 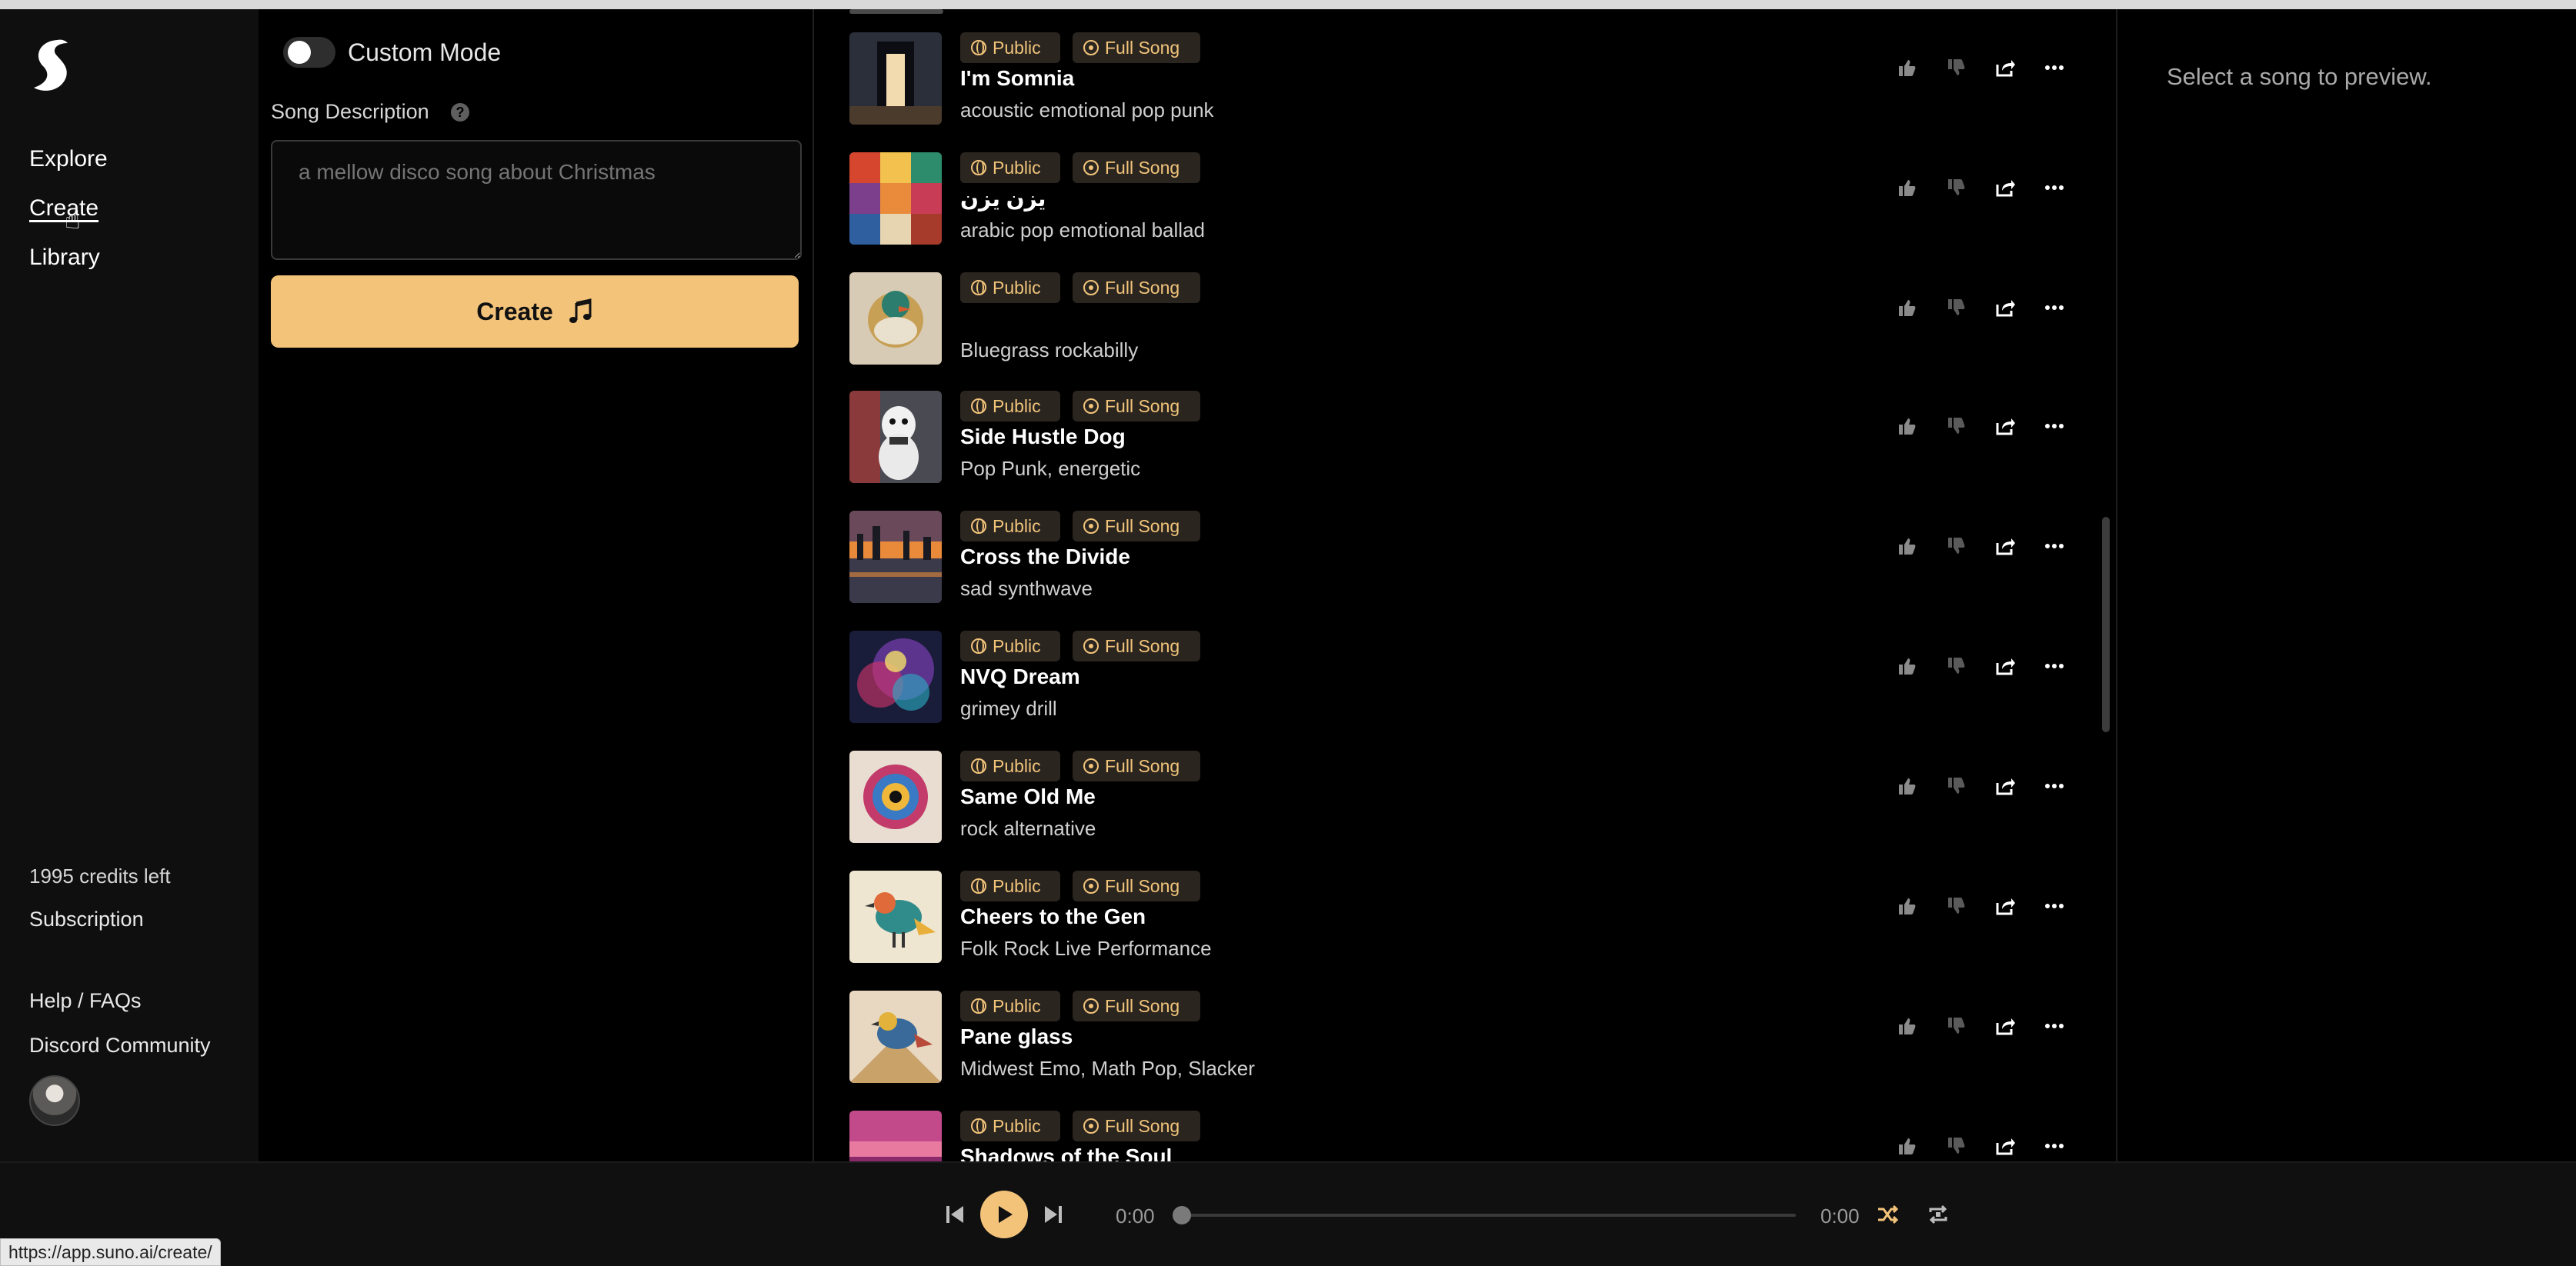 What do you see at coordinates (1464, 1136) in the screenshot?
I see `song-row: Public Full Song Shadows of the Soul` at bounding box center [1464, 1136].